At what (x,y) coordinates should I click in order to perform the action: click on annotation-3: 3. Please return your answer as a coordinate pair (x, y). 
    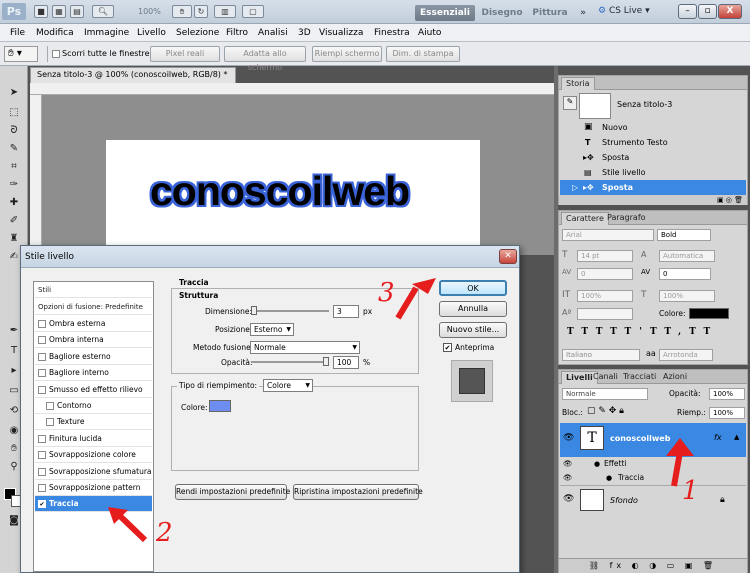
    Looking at the image, I should click on (386, 293).